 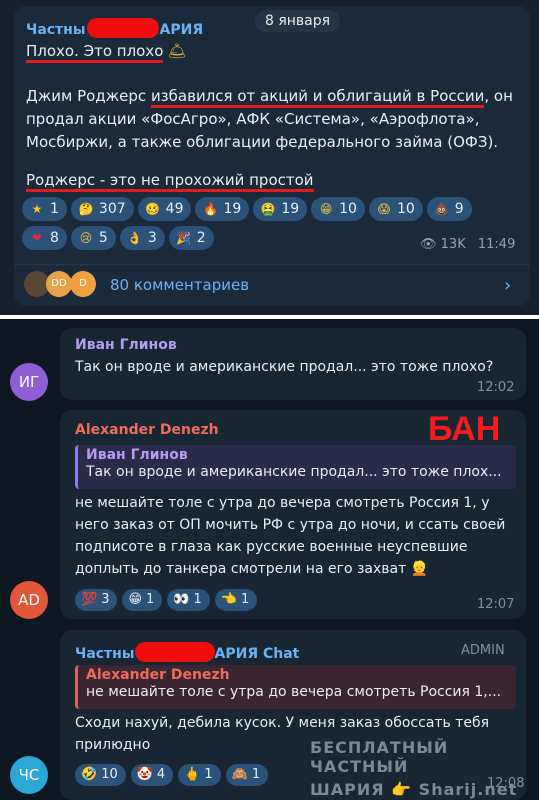 I want to click on comment-reactions: 💯 3 😁 1 👀 1 👈 1, so click(x=168, y=599).